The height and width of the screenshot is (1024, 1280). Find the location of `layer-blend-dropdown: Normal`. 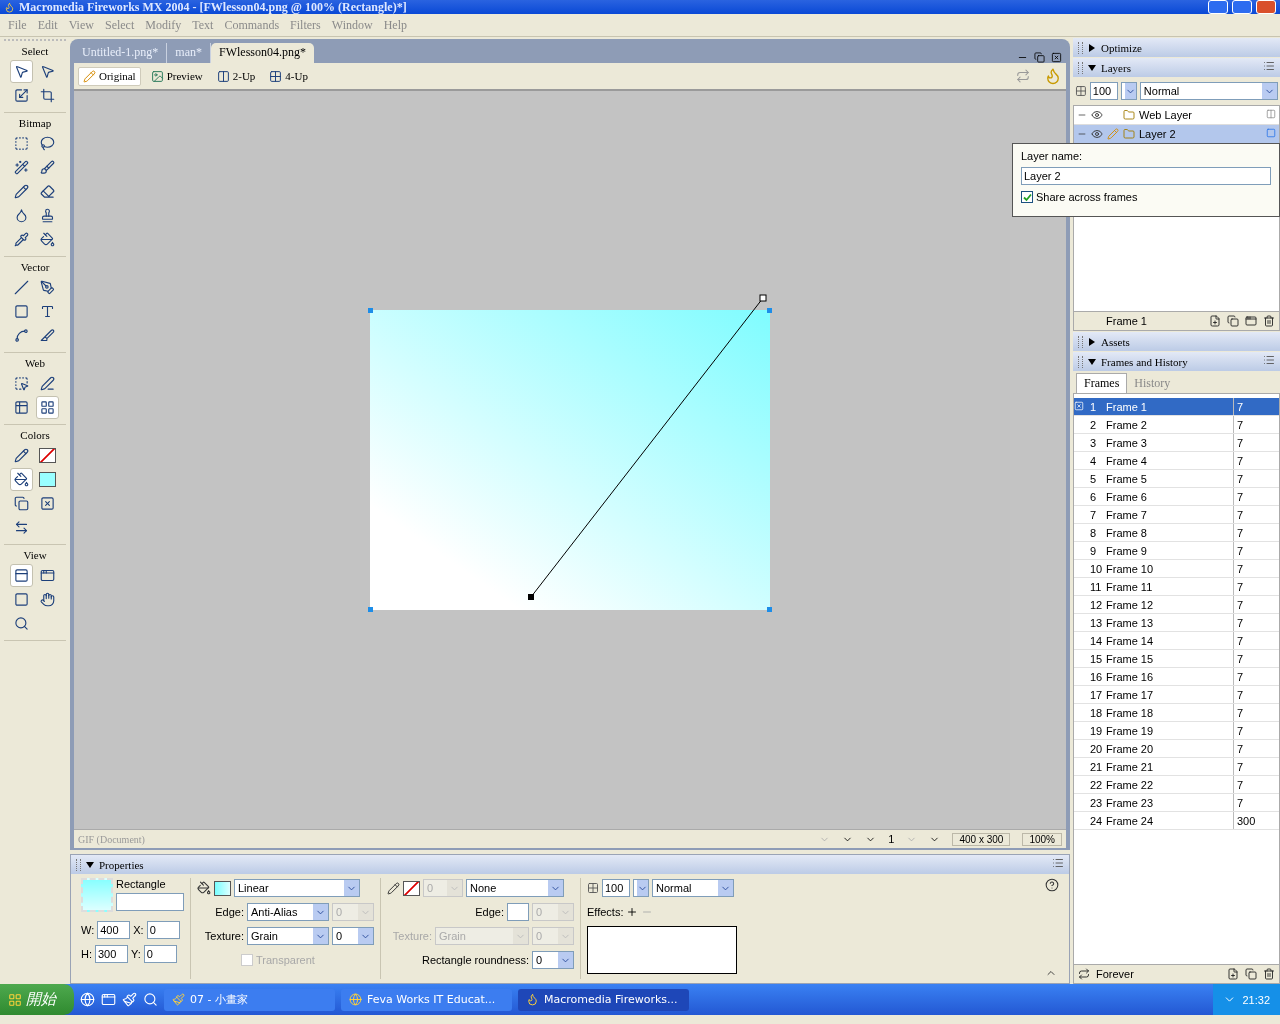

layer-blend-dropdown: Normal is located at coordinates (1208, 91).